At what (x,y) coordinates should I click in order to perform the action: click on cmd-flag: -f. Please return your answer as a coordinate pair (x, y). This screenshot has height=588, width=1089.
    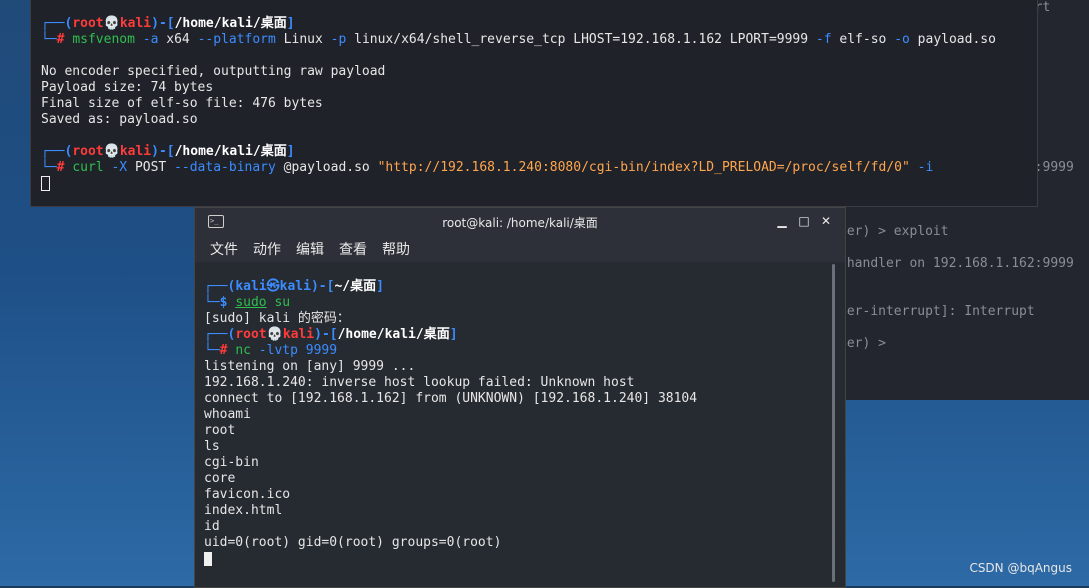
    Looking at the image, I should click on (823, 39).